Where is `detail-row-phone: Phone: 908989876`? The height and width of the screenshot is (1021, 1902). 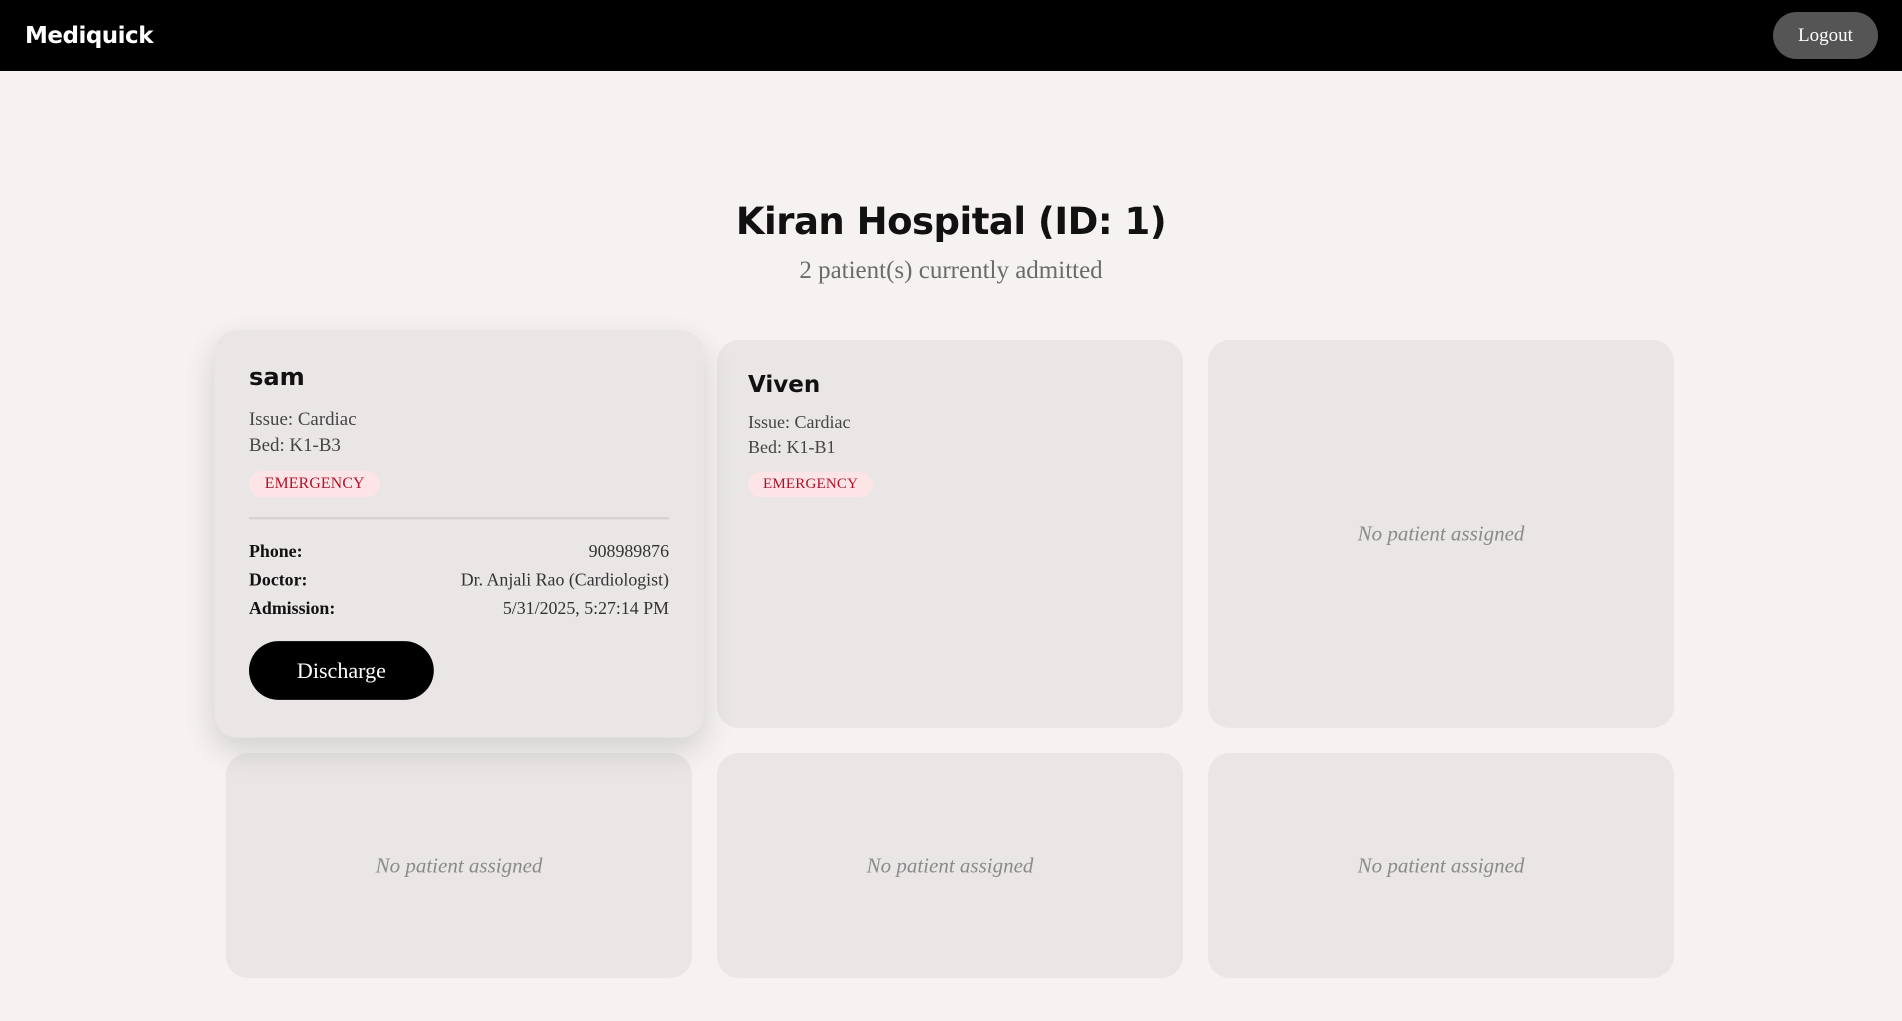
detail-row-phone: Phone: 908989876 is located at coordinates (459, 551).